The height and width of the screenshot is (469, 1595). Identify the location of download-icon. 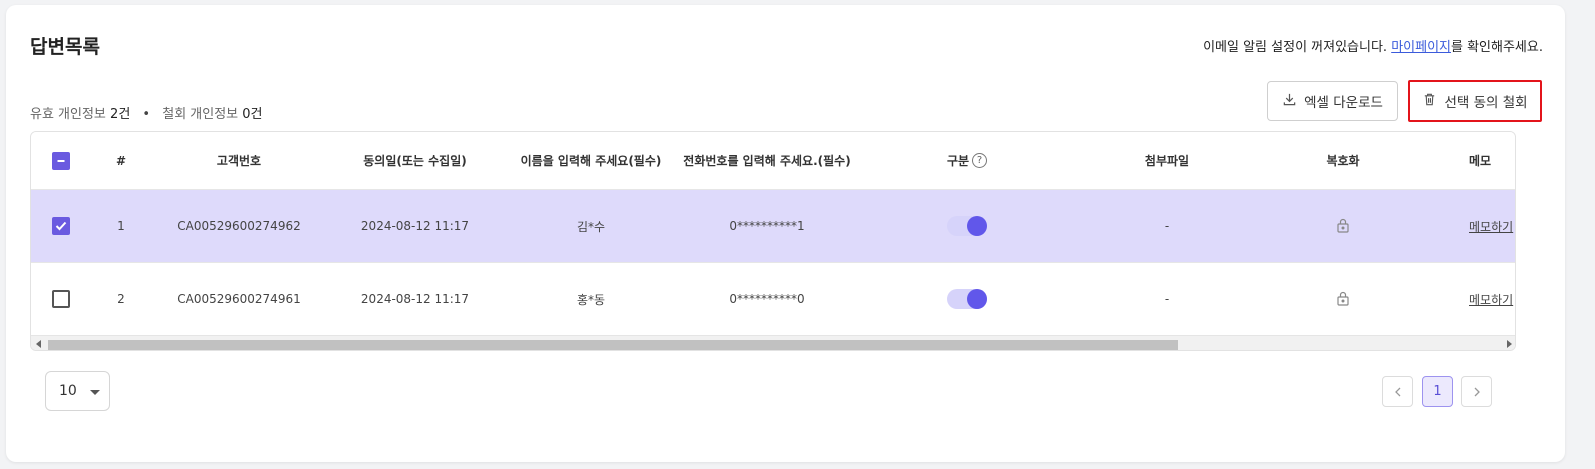
(1289, 101).